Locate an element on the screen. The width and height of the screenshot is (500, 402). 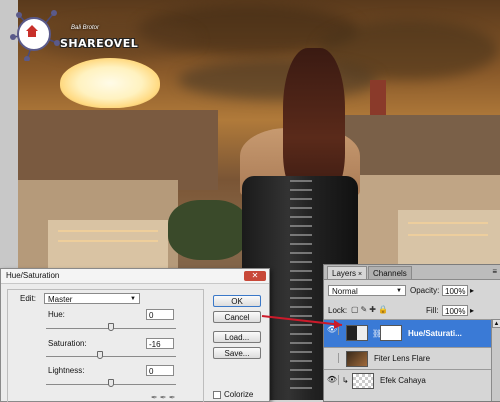
lock-label: Lock: is located at coordinates (338, 310).